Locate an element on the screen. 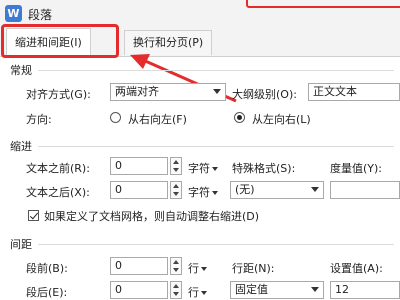 Image resolution: width=400 pixels, height=300 pixels. outline-level-label: 大纲级别(O): is located at coordinates (264, 94).